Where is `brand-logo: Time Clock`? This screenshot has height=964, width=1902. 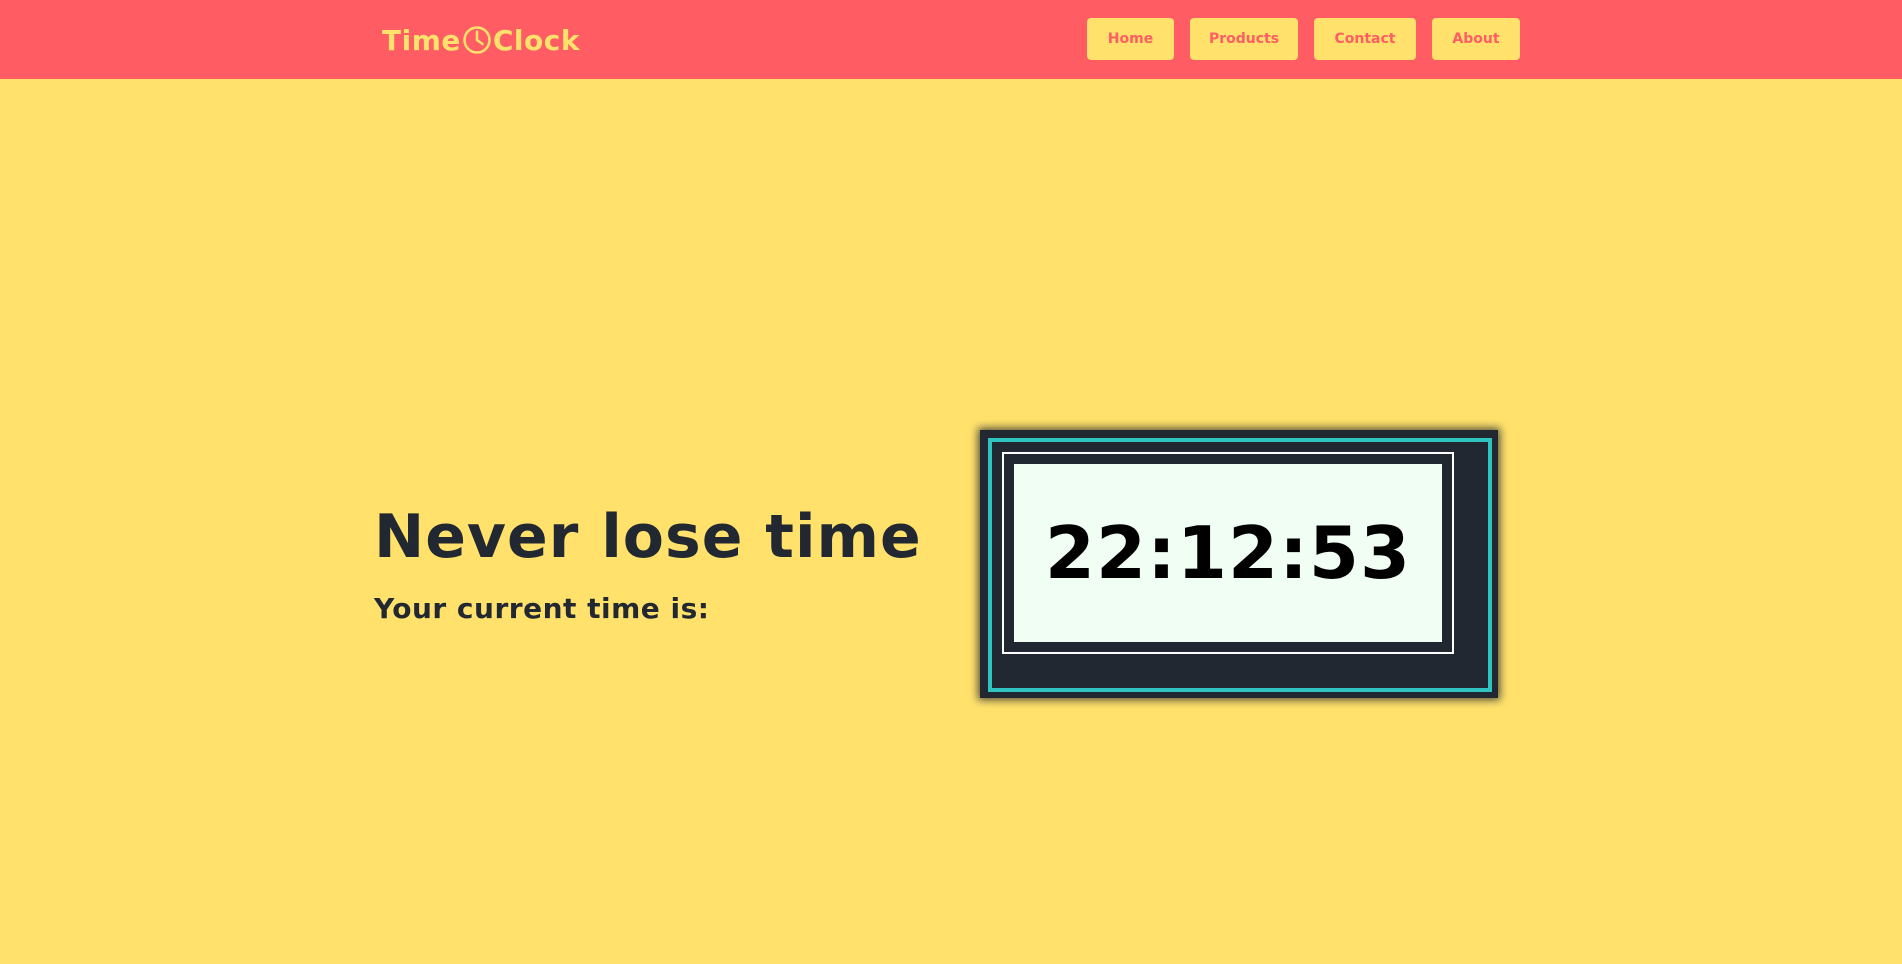 brand-logo: Time Clock is located at coordinates (481, 40).